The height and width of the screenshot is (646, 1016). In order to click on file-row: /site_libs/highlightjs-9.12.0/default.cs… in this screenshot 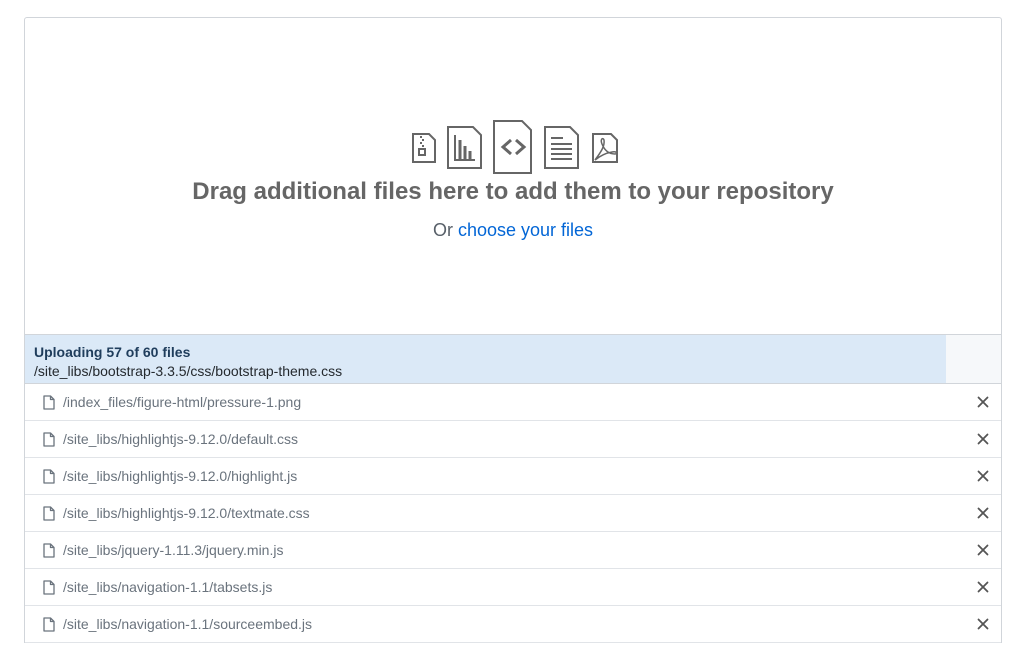, I will do `click(513, 439)`.